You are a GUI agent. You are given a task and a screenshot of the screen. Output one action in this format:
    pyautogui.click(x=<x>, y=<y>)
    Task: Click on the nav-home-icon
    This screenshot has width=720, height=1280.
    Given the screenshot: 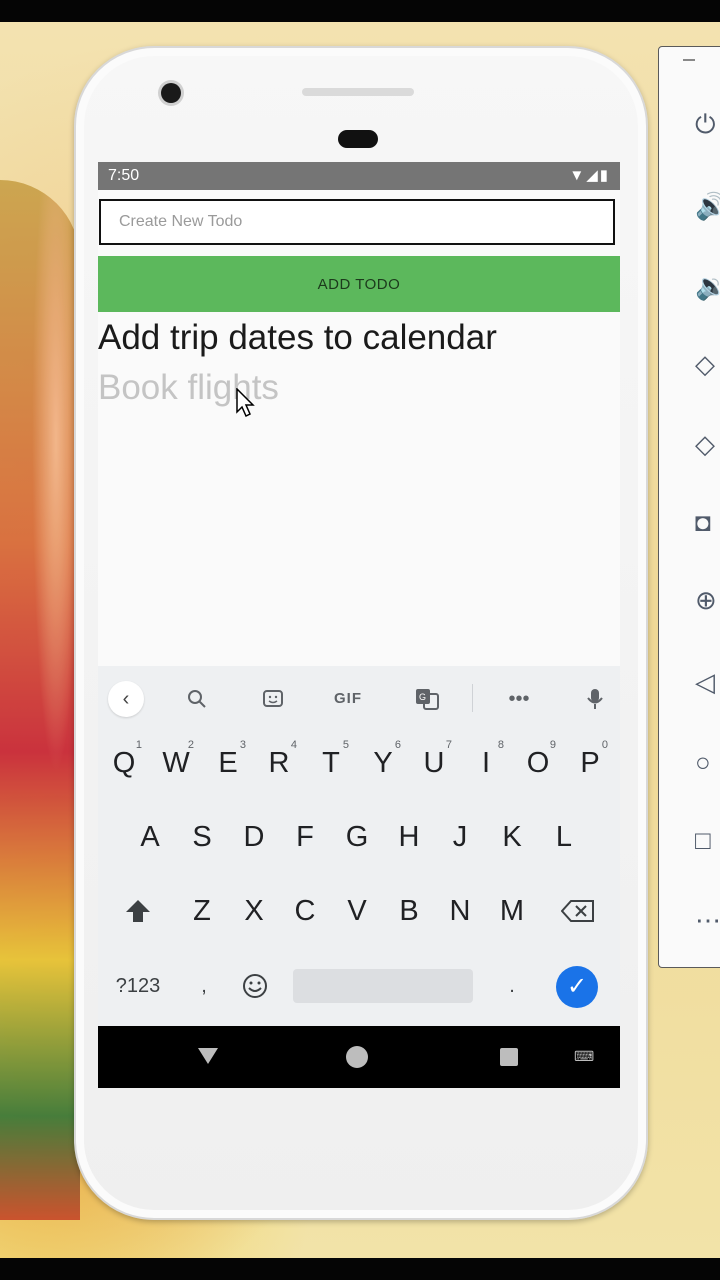 What is the action you would take?
    pyautogui.click(x=357, y=1057)
    